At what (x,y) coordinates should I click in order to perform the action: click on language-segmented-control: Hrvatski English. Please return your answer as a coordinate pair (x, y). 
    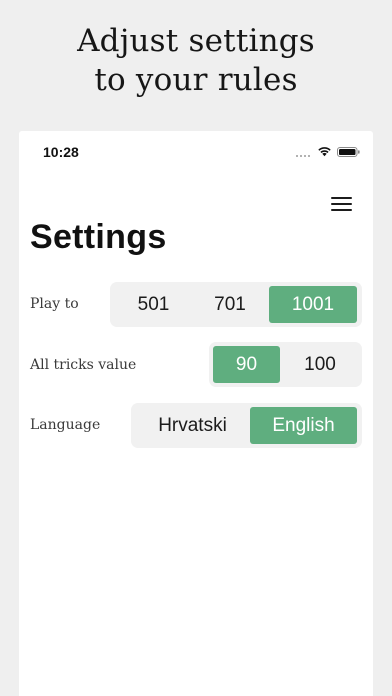
    Looking at the image, I should click on (246, 425).